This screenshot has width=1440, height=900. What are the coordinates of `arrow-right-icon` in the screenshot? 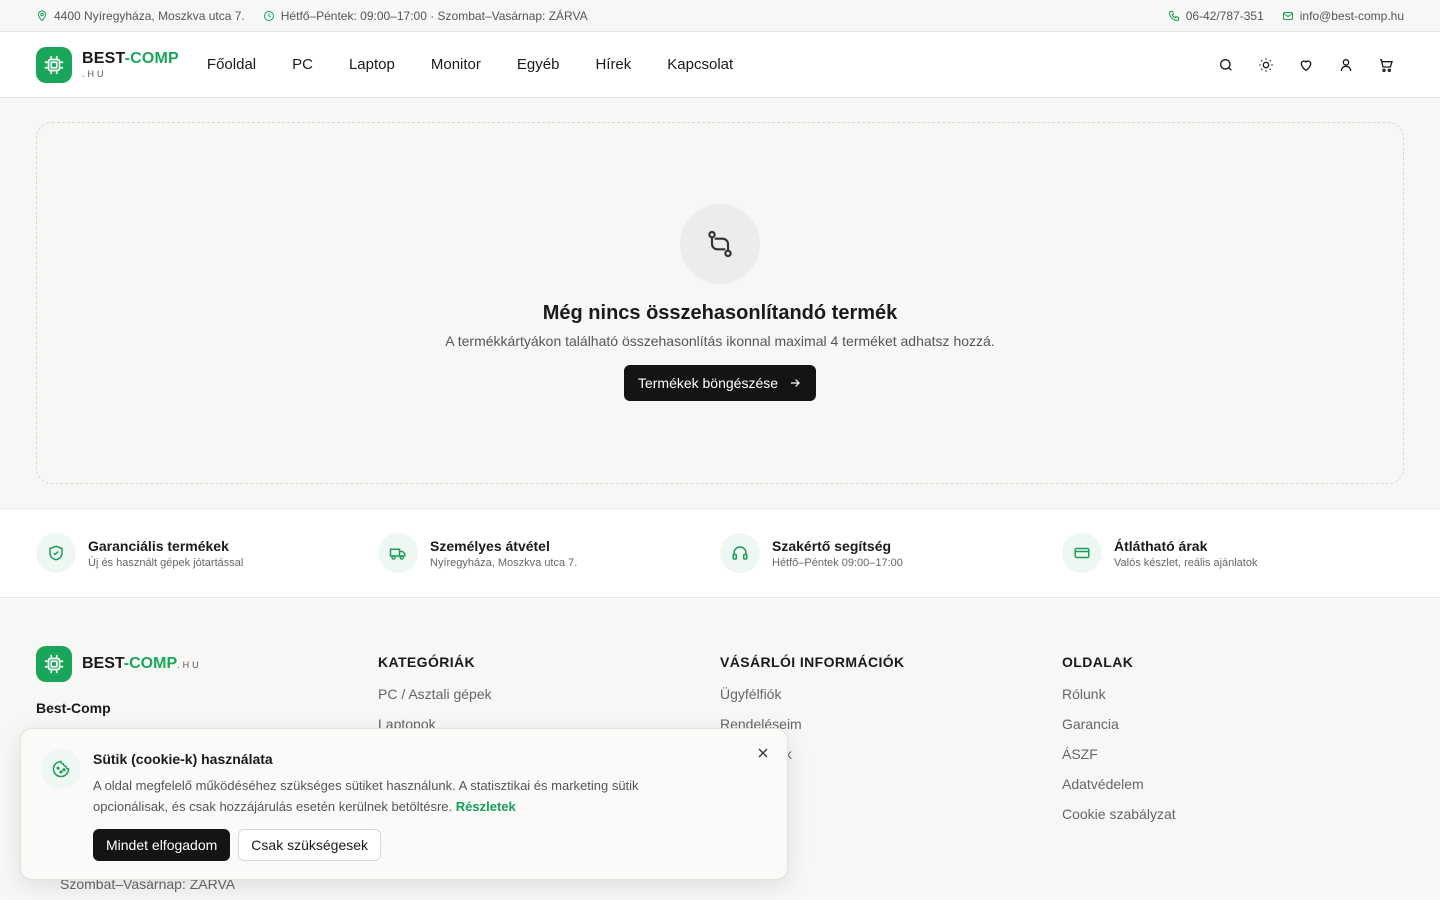 It's located at (795, 383).